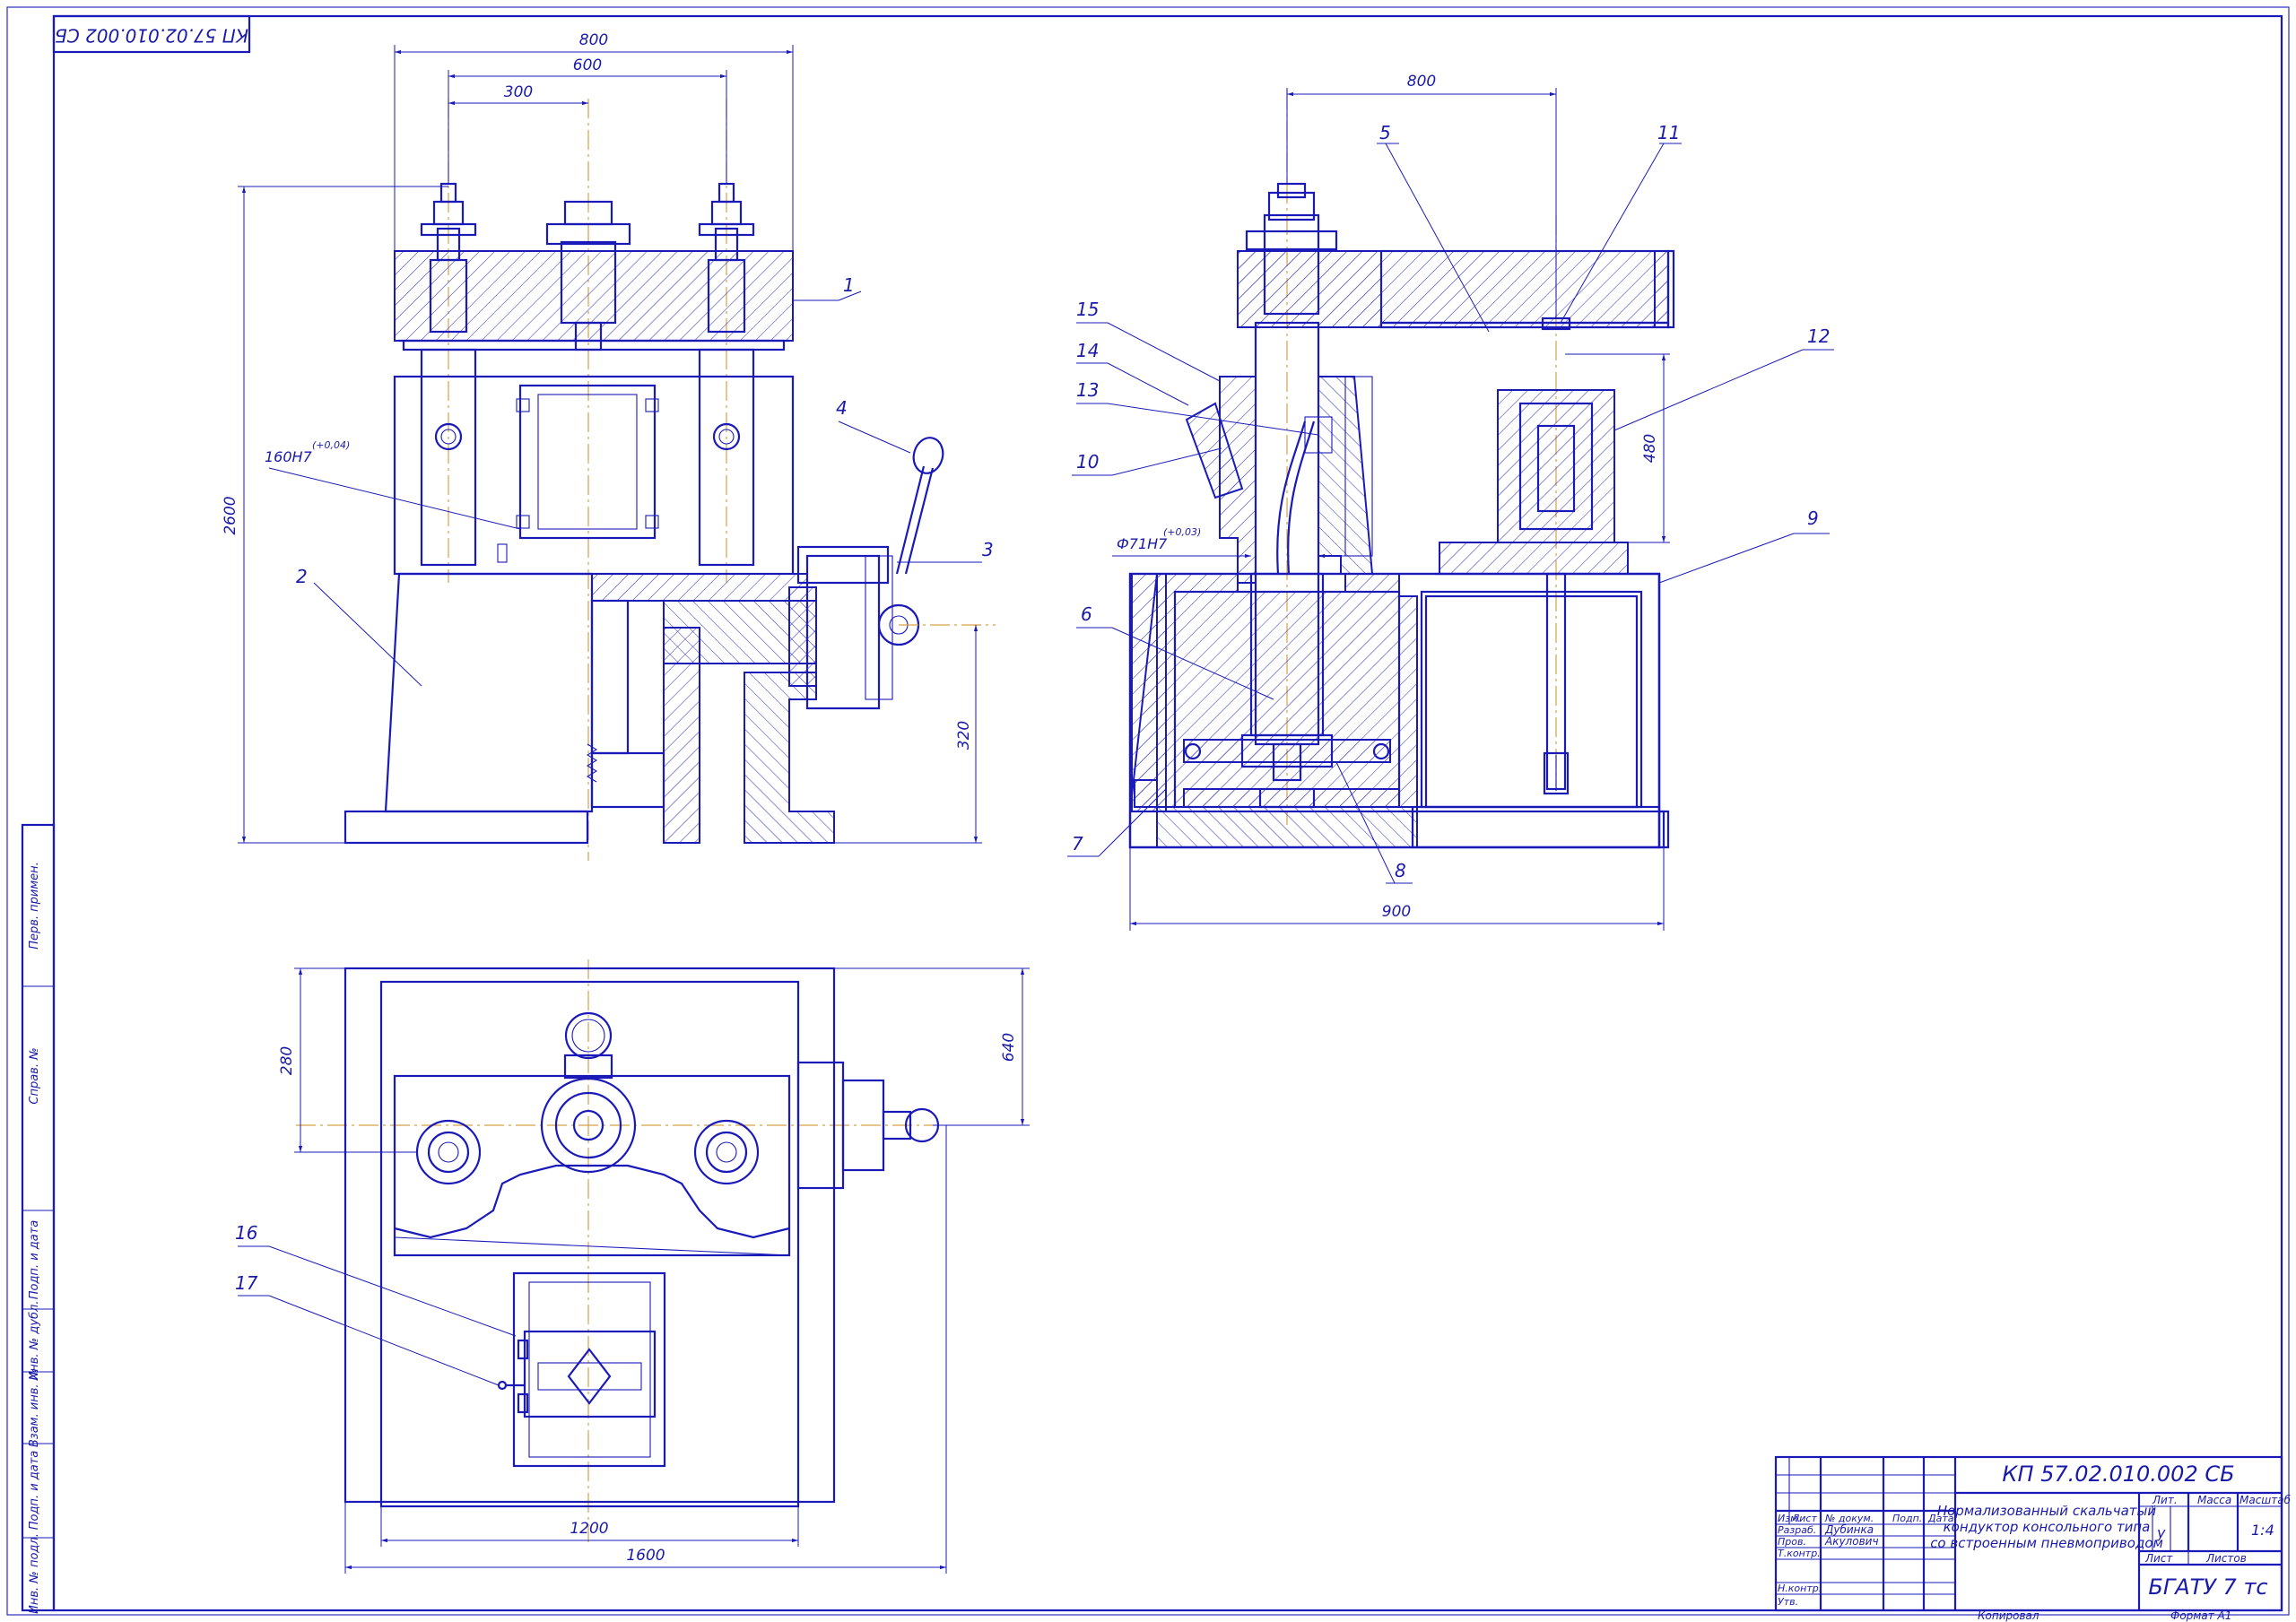  Describe the element at coordinates (1668, 132) in the screenshot. I see `callout-11: 11` at that location.